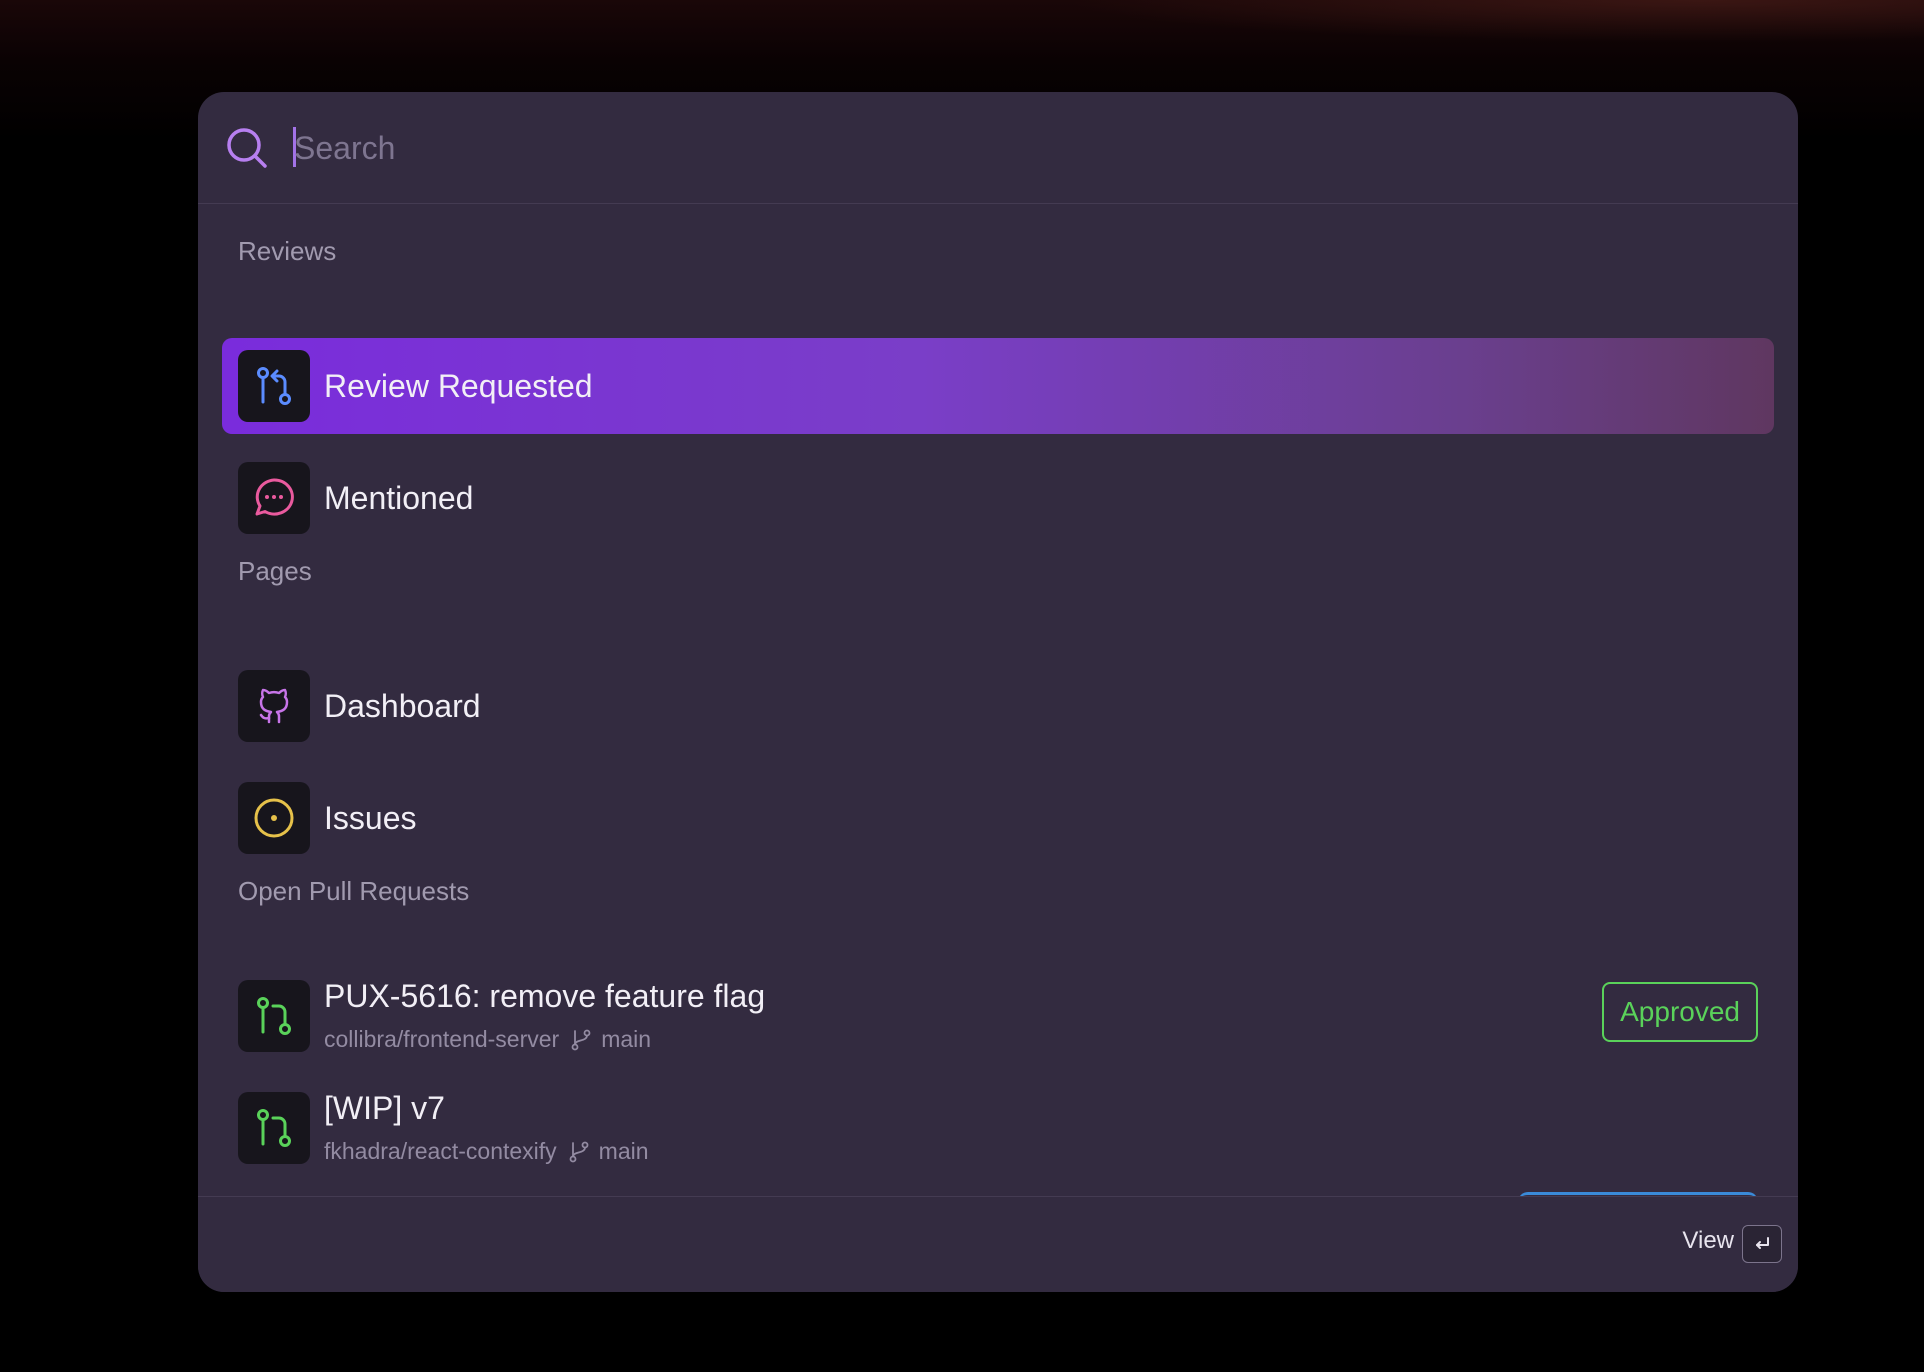 The width and height of the screenshot is (1924, 1372). Describe the element at coordinates (1708, 1241) in the screenshot. I see `view-action-label: View` at that location.